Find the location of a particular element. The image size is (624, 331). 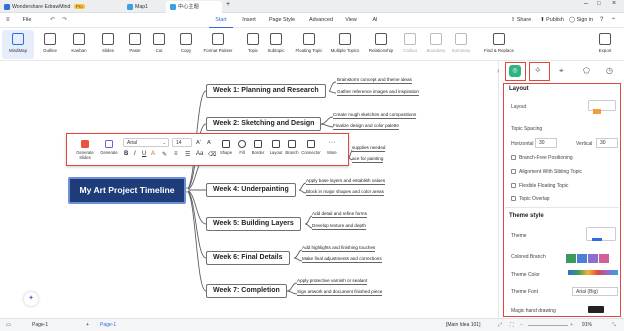

shrink-font-icon: A- is located at coordinates (209, 142).